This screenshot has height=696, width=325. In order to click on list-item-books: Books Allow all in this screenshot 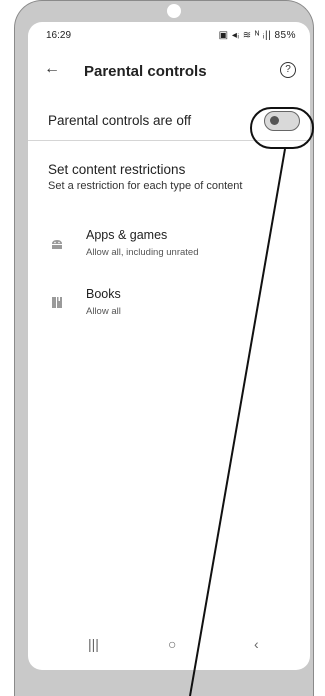, I will do `click(169, 307)`.